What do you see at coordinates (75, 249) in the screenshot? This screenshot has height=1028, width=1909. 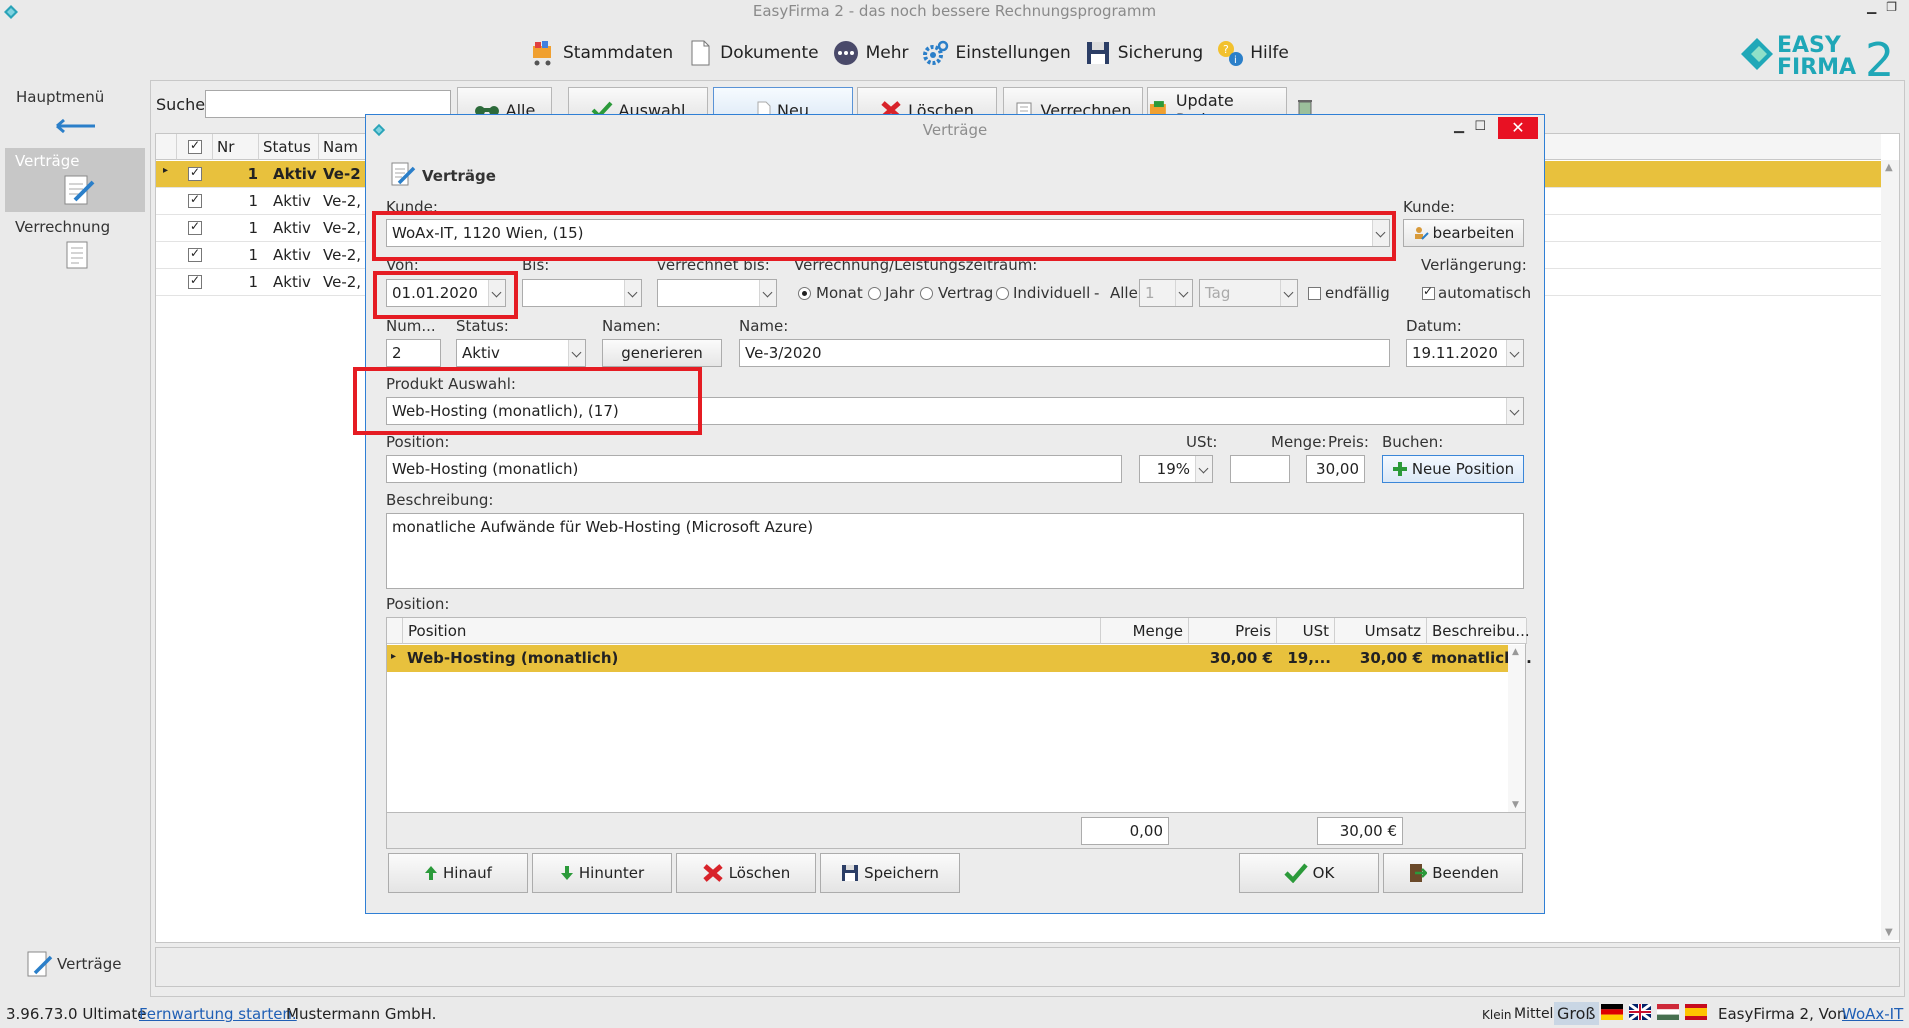 I see `nav-verrechnung: Verrechnung` at bounding box center [75, 249].